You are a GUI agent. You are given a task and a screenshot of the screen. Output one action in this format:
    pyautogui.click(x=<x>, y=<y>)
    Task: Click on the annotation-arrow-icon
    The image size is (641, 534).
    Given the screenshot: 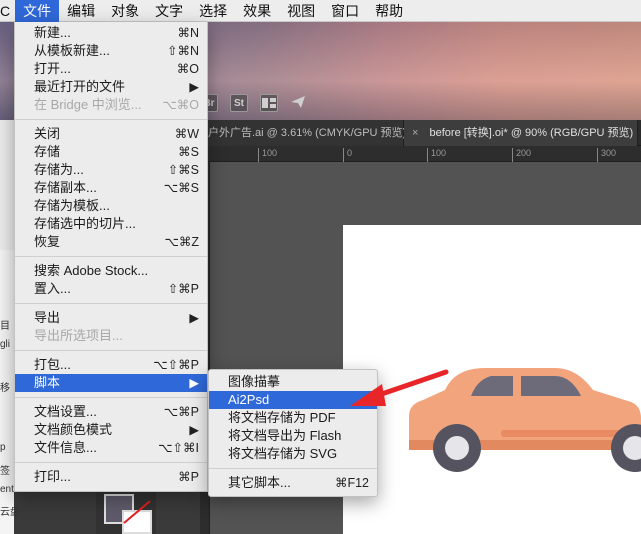 What is the action you would take?
    pyautogui.click(x=399, y=387)
    